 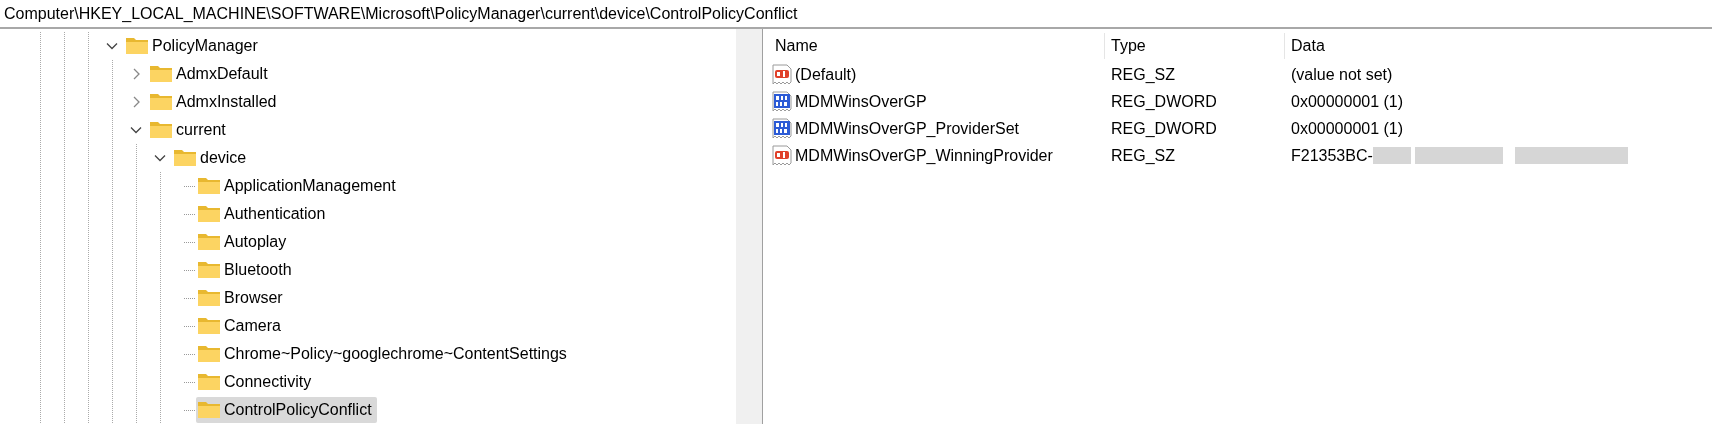 I want to click on tree-item: Browser, so click(x=242, y=298).